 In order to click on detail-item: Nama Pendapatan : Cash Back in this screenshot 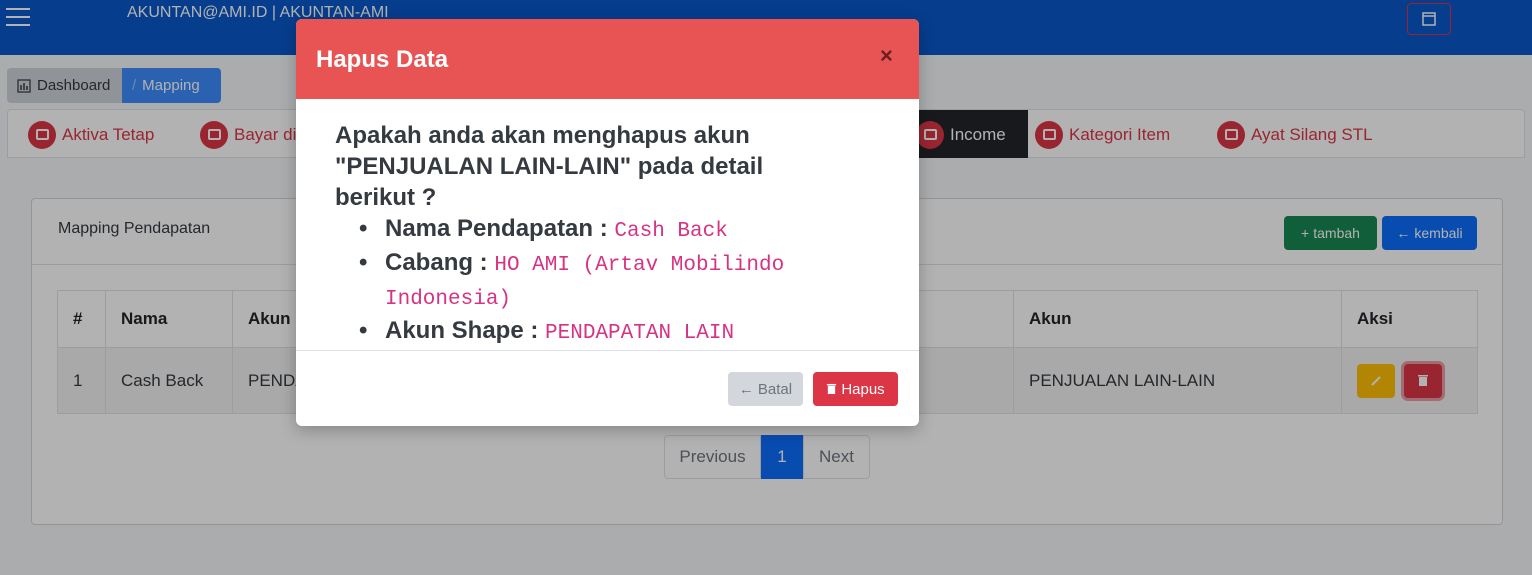, I will do `click(570, 230)`.